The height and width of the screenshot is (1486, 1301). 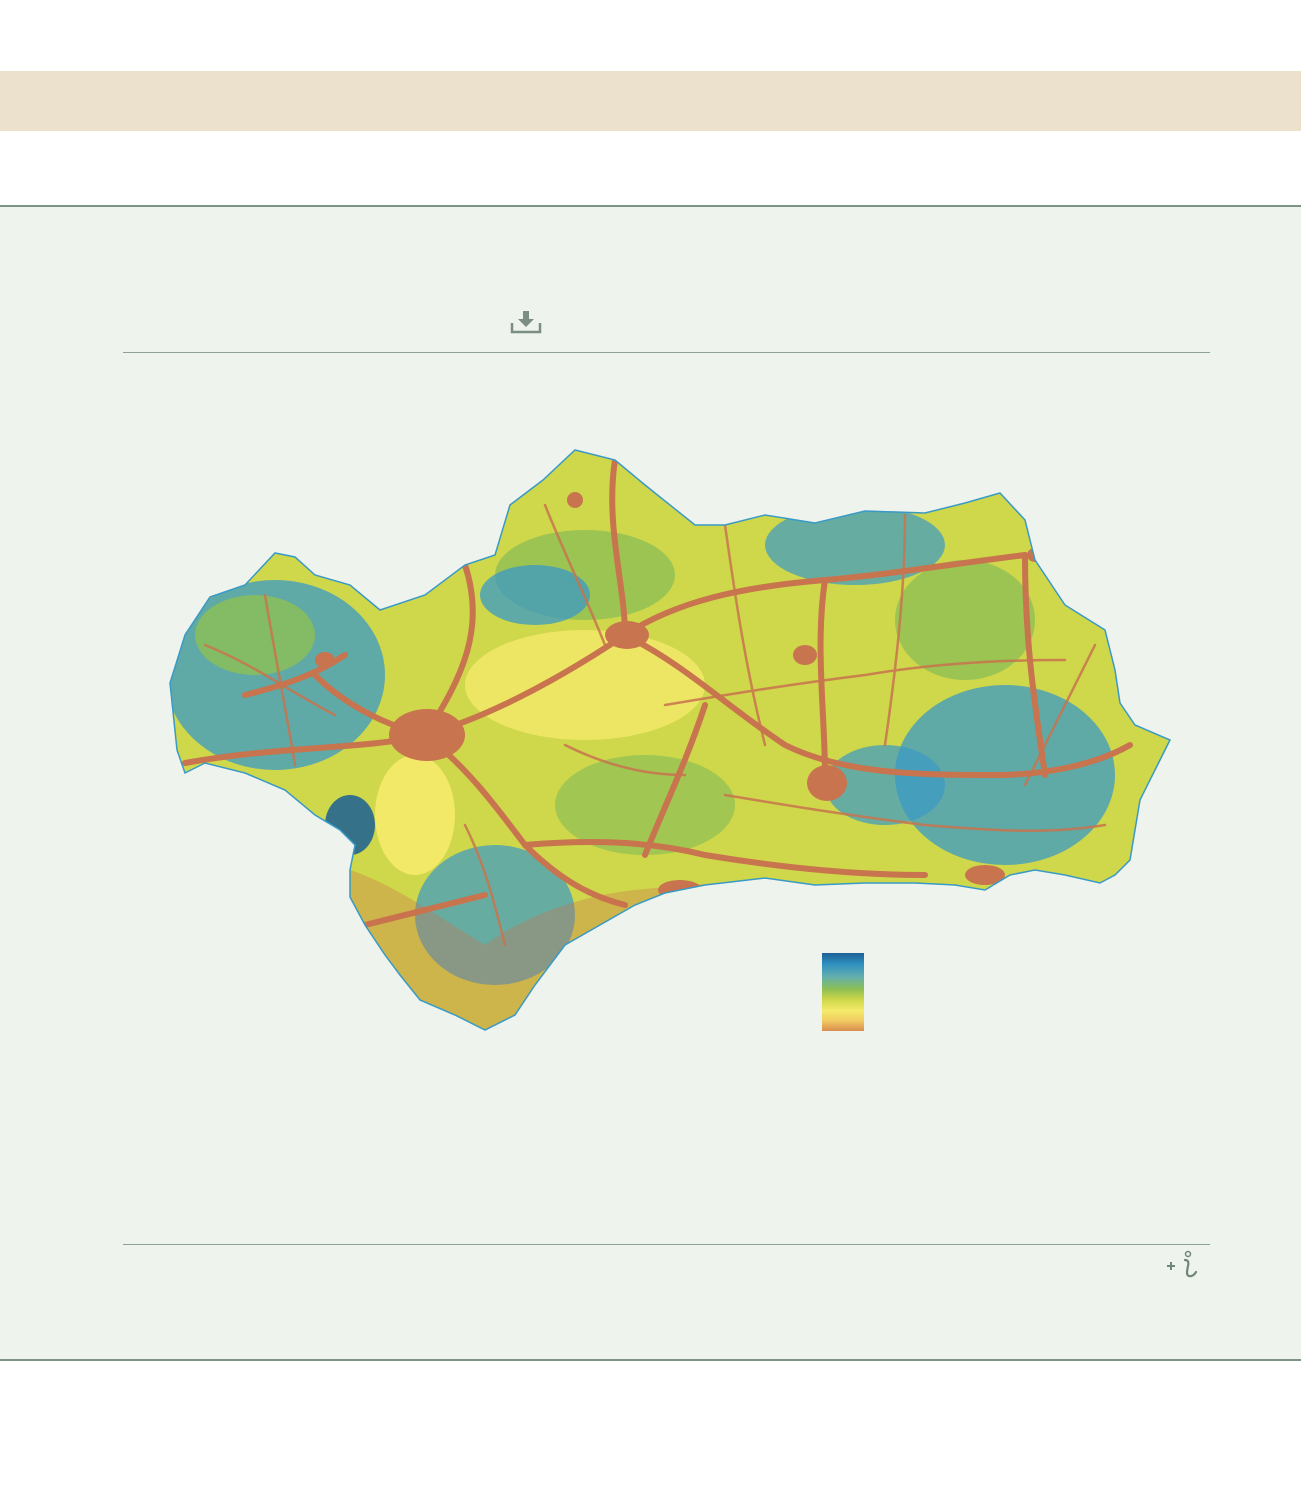 What do you see at coordinates (855, 545) in the screenshot?
I see `zone-northeast` at bounding box center [855, 545].